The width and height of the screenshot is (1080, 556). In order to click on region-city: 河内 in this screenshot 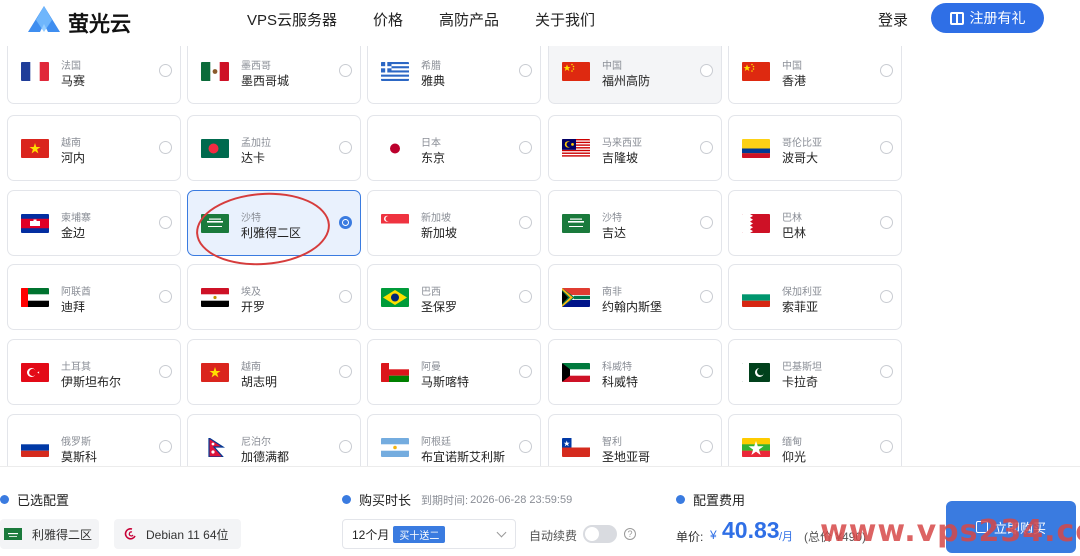, I will do `click(73, 158)`.